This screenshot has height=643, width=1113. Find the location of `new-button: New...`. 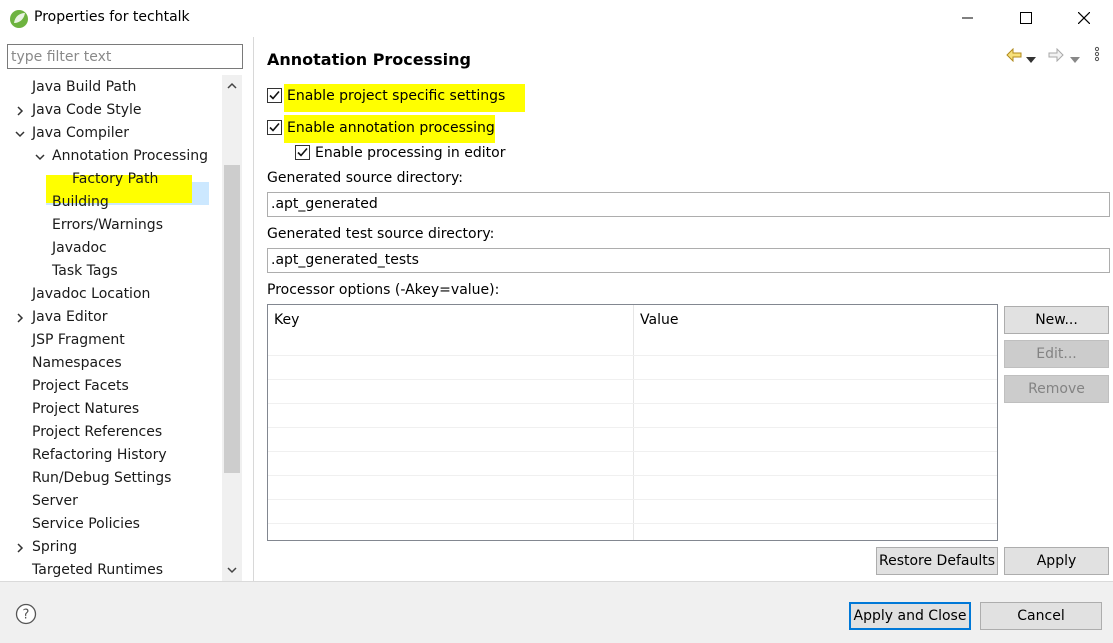

new-button: New... is located at coordinates (1056, 320).